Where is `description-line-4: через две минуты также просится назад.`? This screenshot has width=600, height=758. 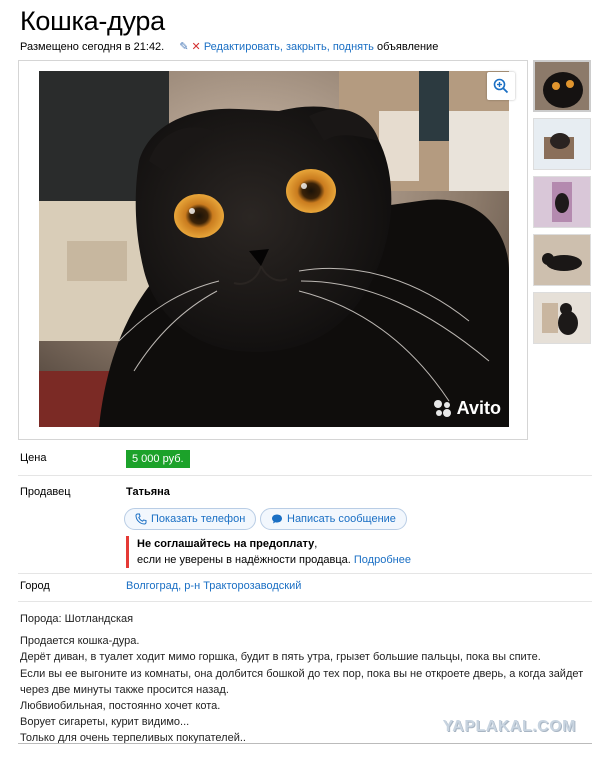
description-line-4: через две минуты также просится назад. is located at coordinates (124, 689).